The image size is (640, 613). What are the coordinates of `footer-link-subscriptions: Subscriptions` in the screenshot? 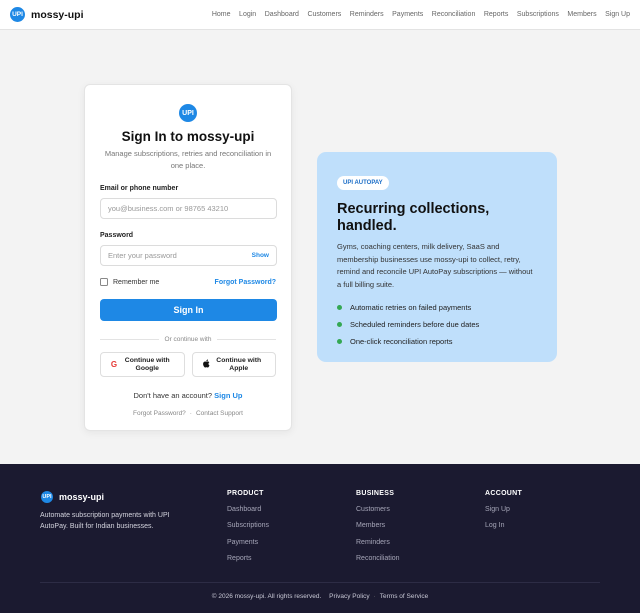 It's located at (248, 530).